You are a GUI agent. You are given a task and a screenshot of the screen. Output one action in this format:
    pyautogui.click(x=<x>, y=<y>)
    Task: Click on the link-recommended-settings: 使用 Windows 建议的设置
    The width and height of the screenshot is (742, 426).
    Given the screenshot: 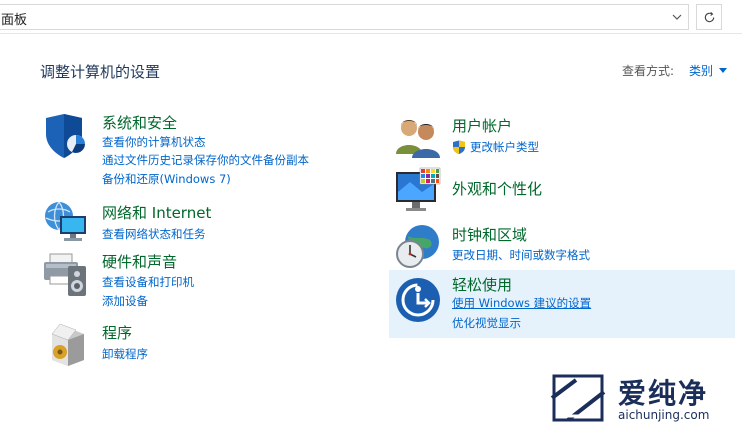 What is the action you would take?
    pyautogui.click(x=521, y=303)
    